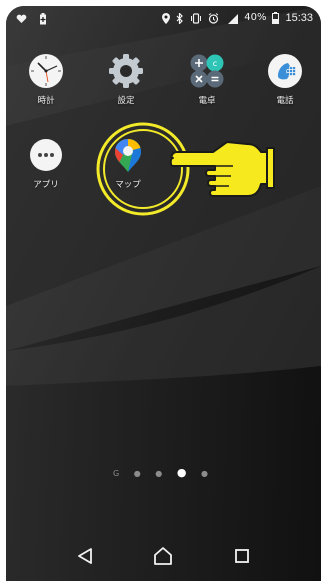  I want to click on app-phone: 電話, so click(285, 79).